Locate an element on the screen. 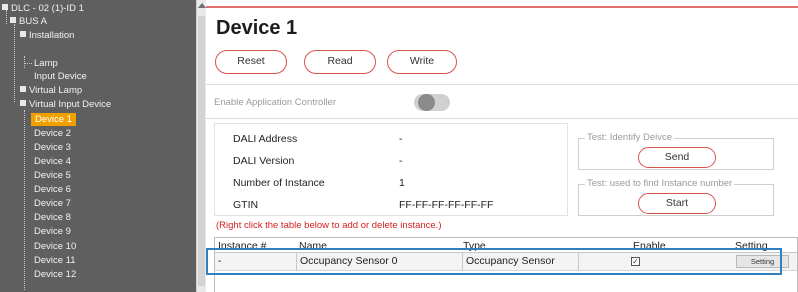  enable-controller-toggle is located at coordinates (432, 102).